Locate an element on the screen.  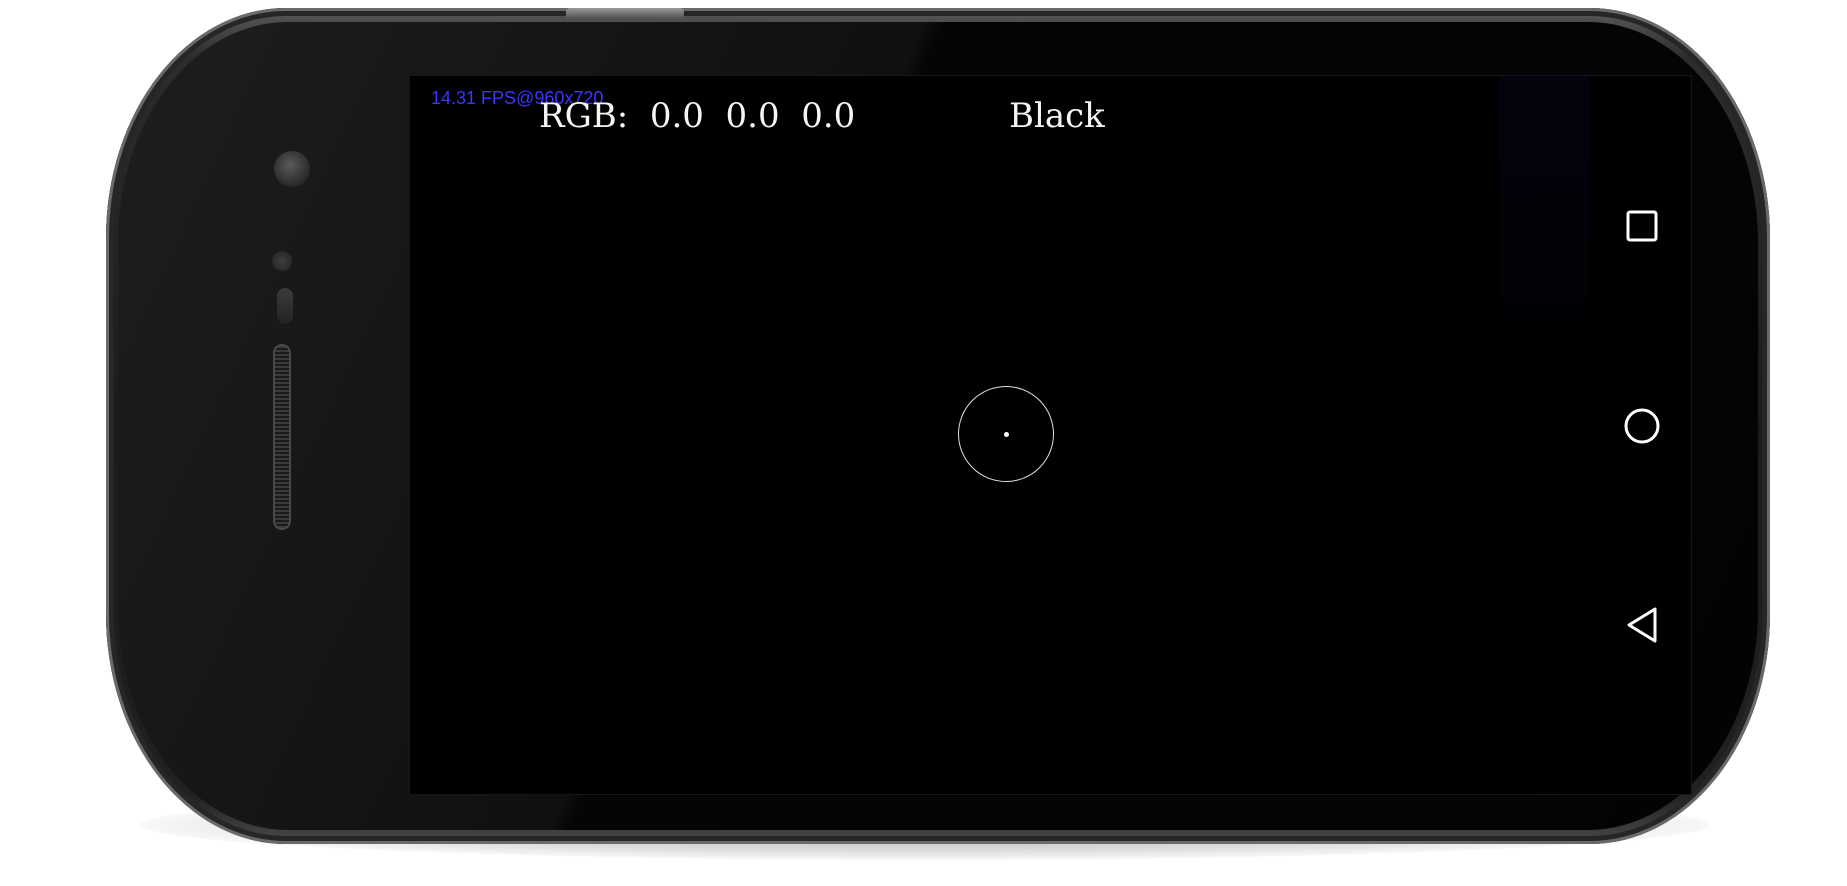
reticle-center-dot is located at coordinates (1006, 434).